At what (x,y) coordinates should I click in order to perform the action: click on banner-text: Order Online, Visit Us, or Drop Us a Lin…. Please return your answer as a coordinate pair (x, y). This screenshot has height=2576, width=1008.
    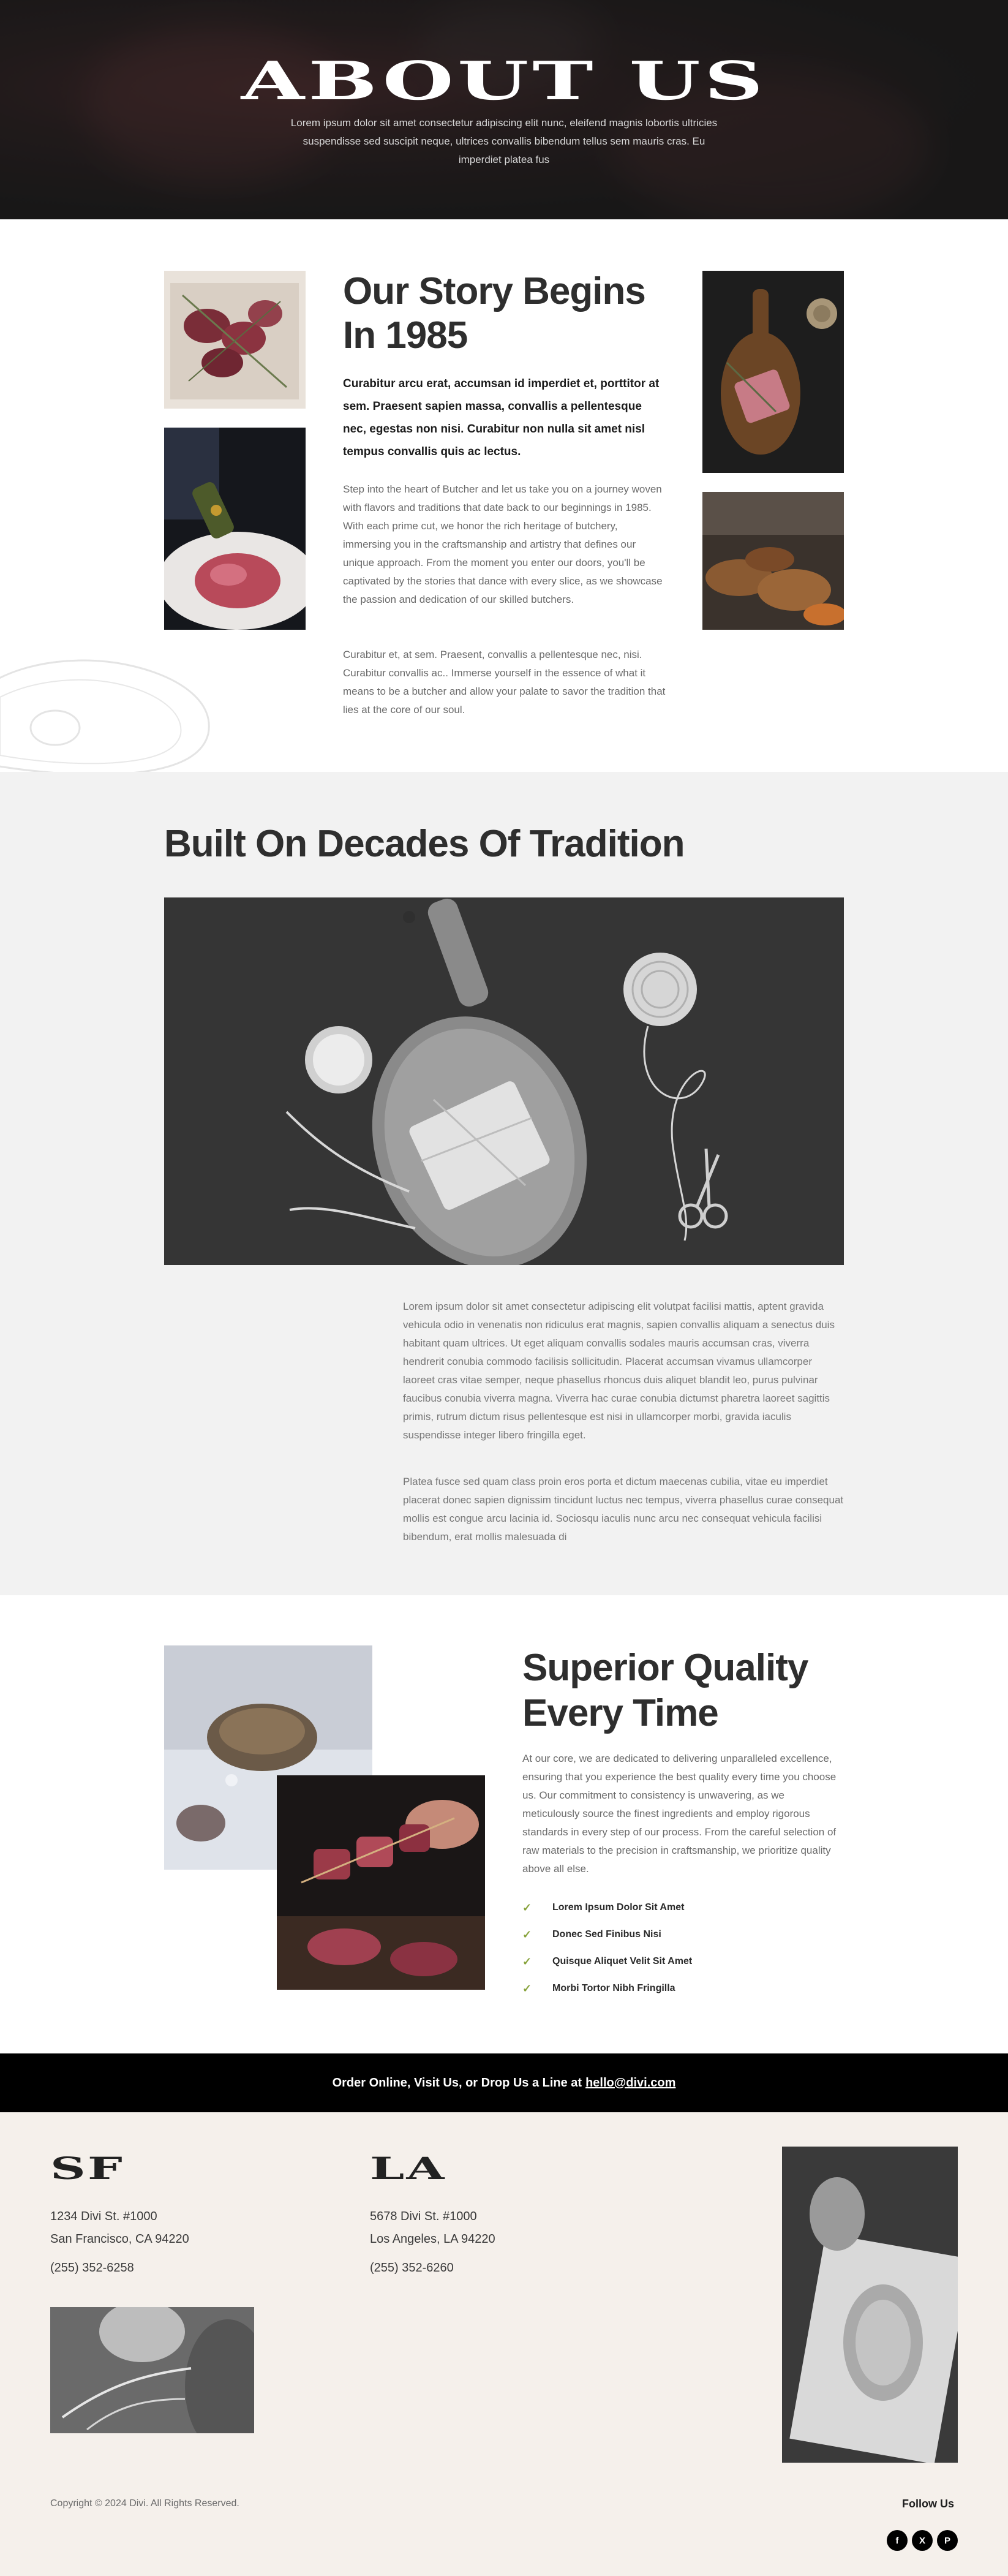
    Looking at the image, I should click on (457, 2083).